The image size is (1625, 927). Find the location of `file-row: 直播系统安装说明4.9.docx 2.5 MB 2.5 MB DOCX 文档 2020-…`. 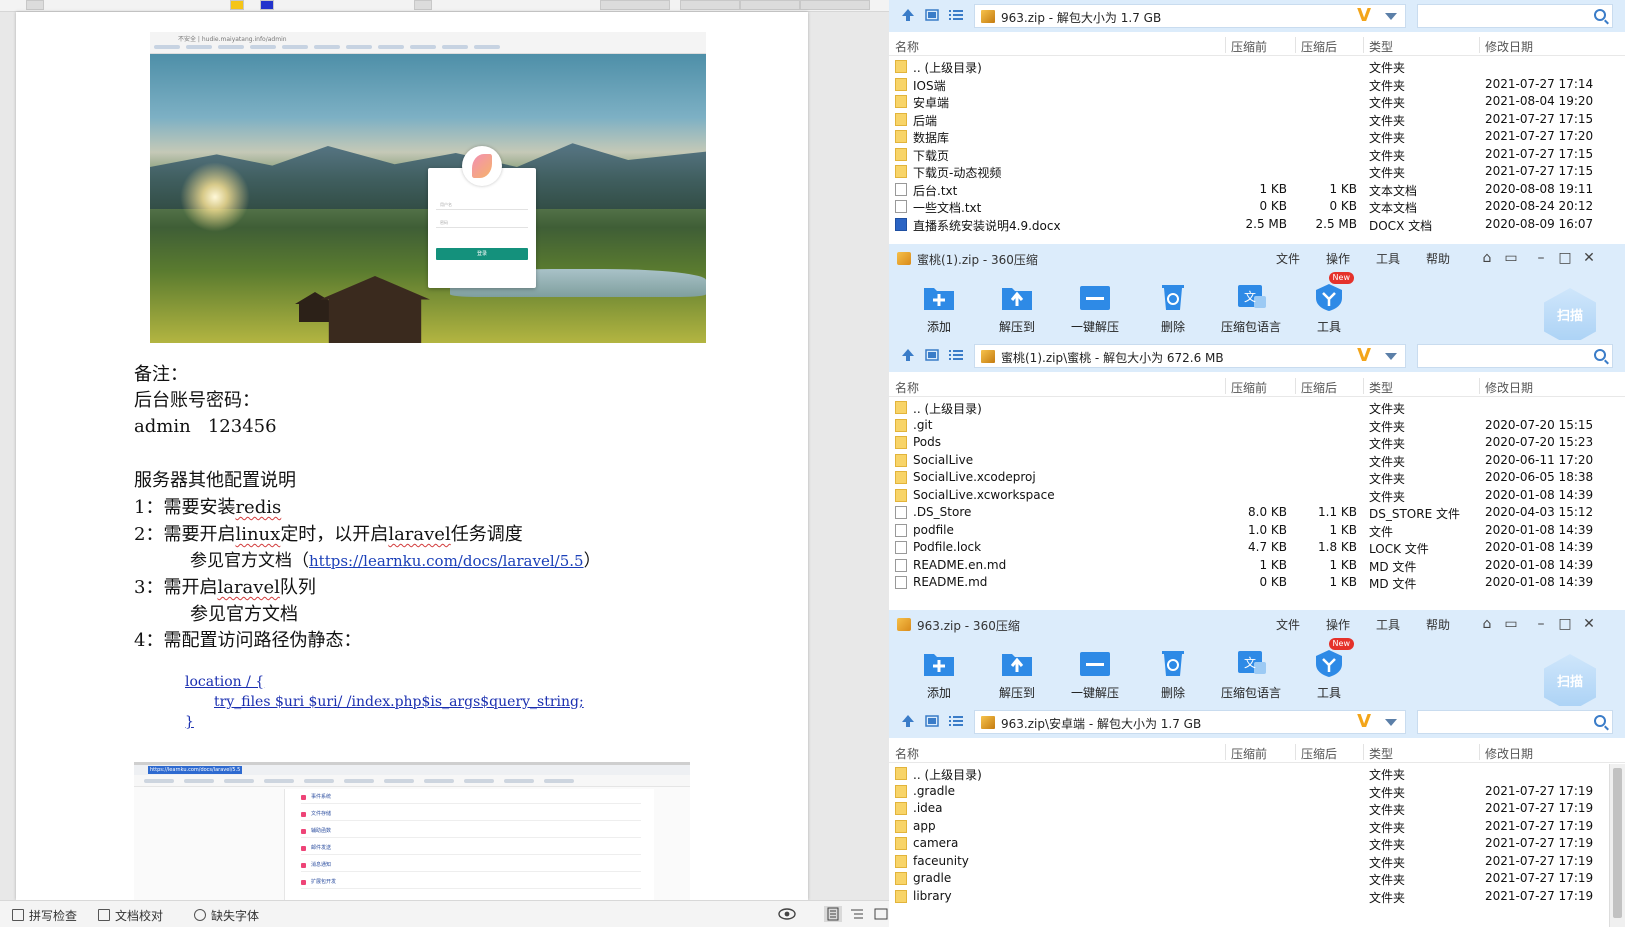

file-row: 直播系统安装说明4.9.docx 2.5 MB 2.5 MB DOCX 文档 2020-… is located at coordinates (1257, 225).